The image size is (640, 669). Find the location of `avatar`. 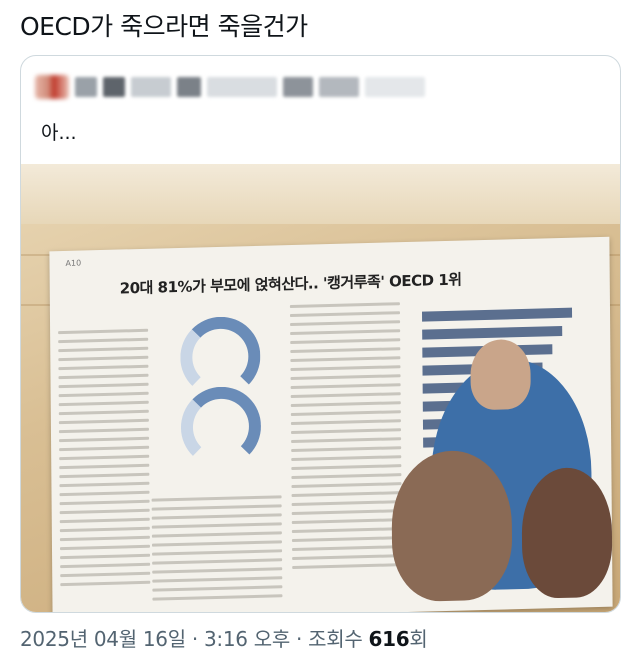

avatar is located at coordinates (52, 87).